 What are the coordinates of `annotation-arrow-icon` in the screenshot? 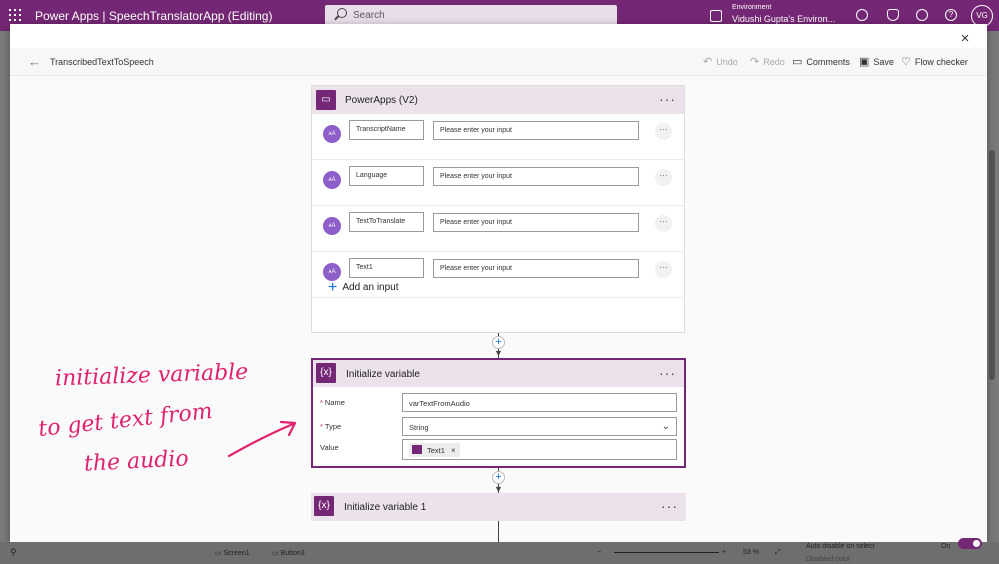 It's located at (262, 439).